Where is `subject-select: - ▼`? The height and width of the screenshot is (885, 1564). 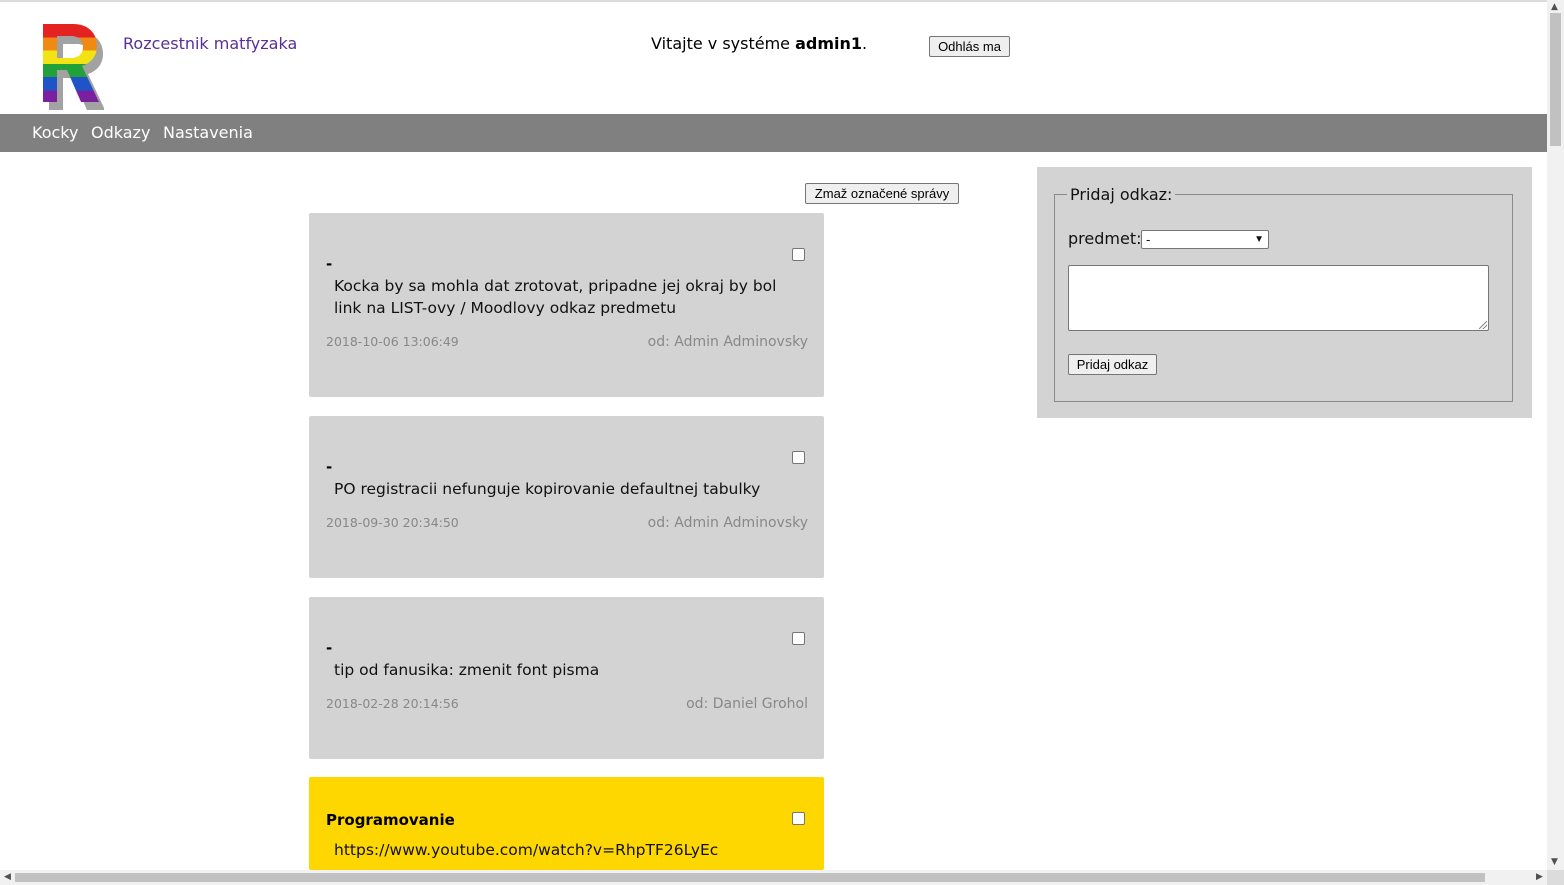
subject-select: - ▼ is located at coordinates (1205, 239).